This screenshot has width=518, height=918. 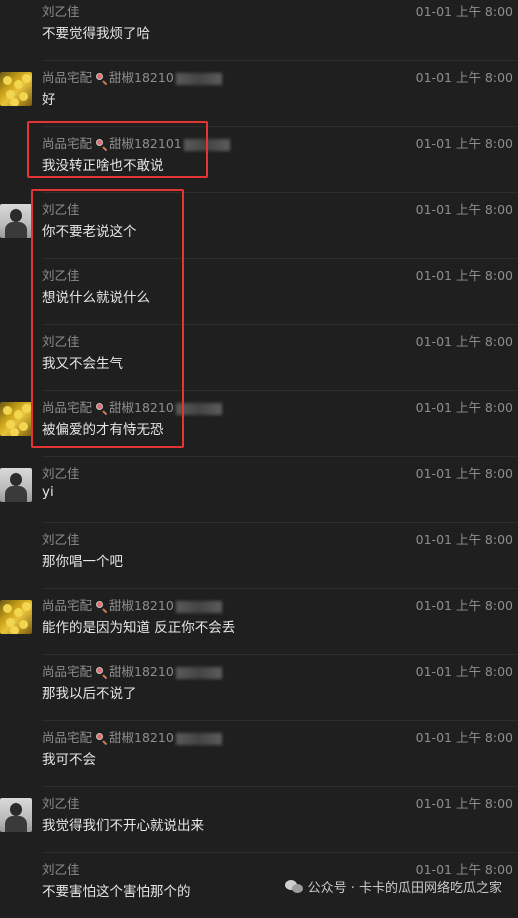 I want to click on message-text: yi, so click(x=48, y=492).